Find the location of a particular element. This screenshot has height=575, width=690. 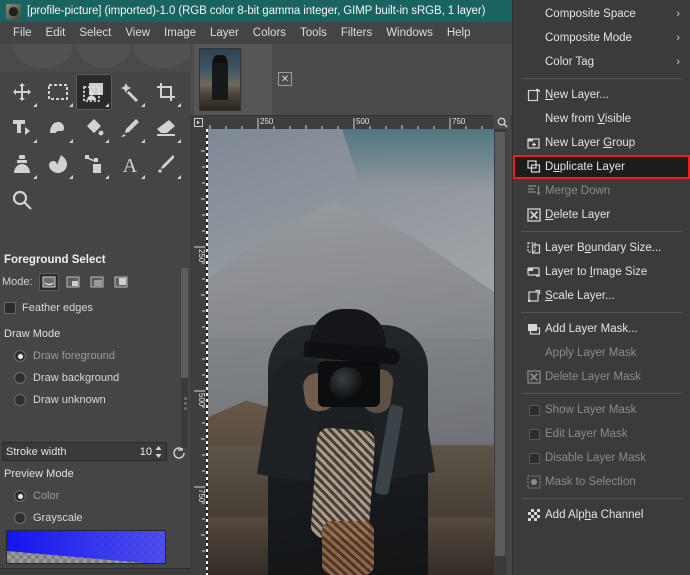

menu-item-label: Show Layer Mask is located at coordinates (591, 410).